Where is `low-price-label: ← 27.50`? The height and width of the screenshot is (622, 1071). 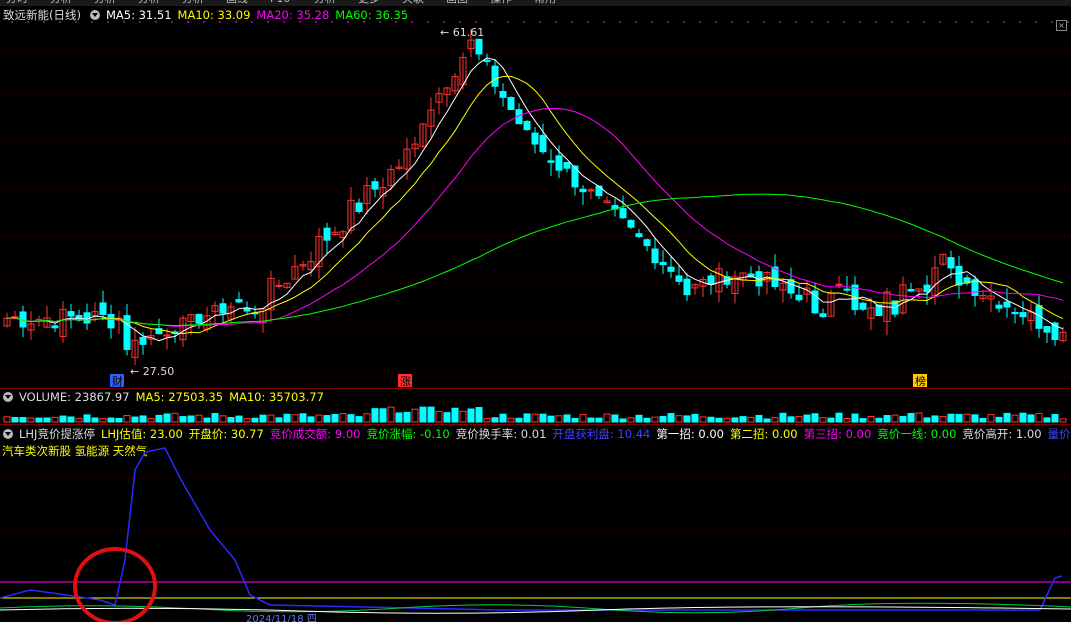
low-price-label: ← 27.50 is located at coordinates (152, 371).